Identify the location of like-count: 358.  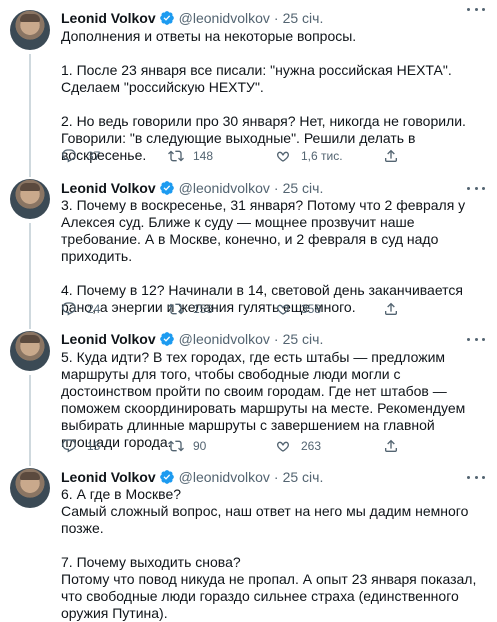
(311, 309).